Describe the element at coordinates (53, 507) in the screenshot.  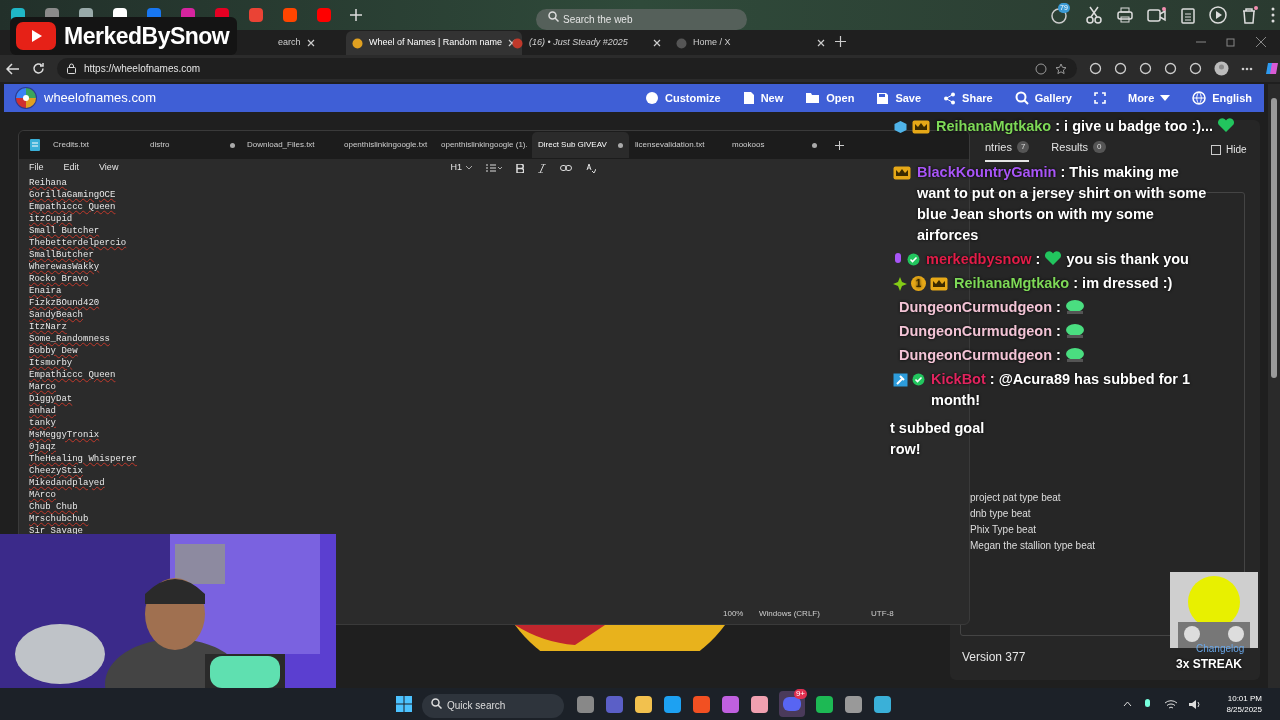
I see `text-line: Chub Chub` at that location.